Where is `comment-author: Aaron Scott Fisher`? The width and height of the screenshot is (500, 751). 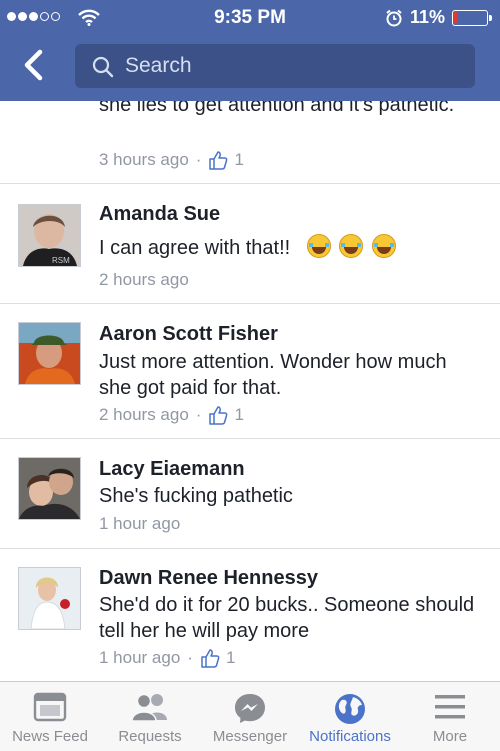
comment-author: Aaron Scott Fisher is located at coordinates (188, 334).